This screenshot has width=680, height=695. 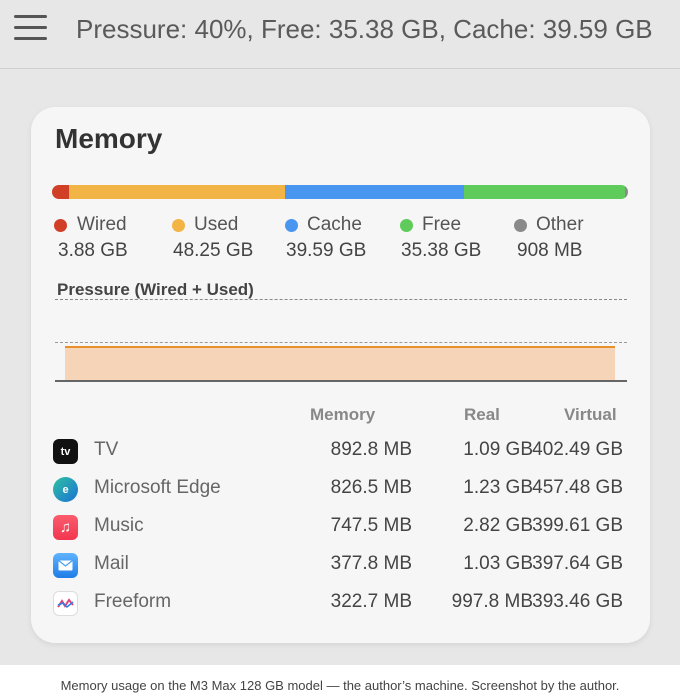 I want to click on memory-value: 322.7 MB, so click(x=371, y=601).